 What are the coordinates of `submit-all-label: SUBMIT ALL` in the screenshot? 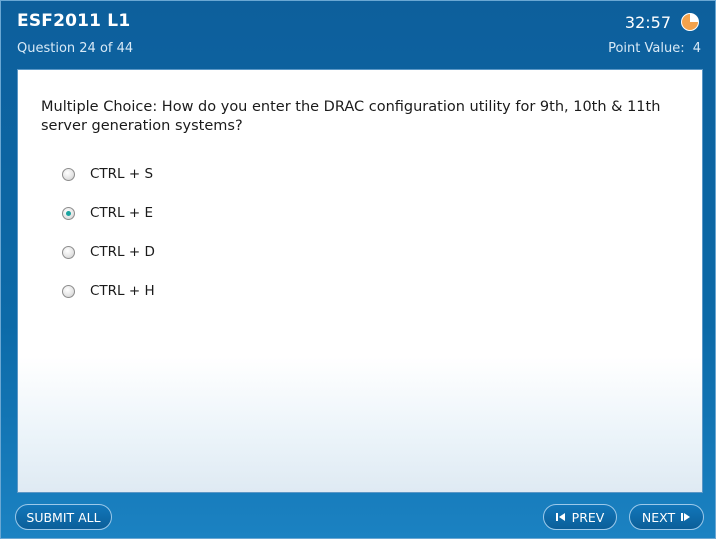 It's located at (63, 517).